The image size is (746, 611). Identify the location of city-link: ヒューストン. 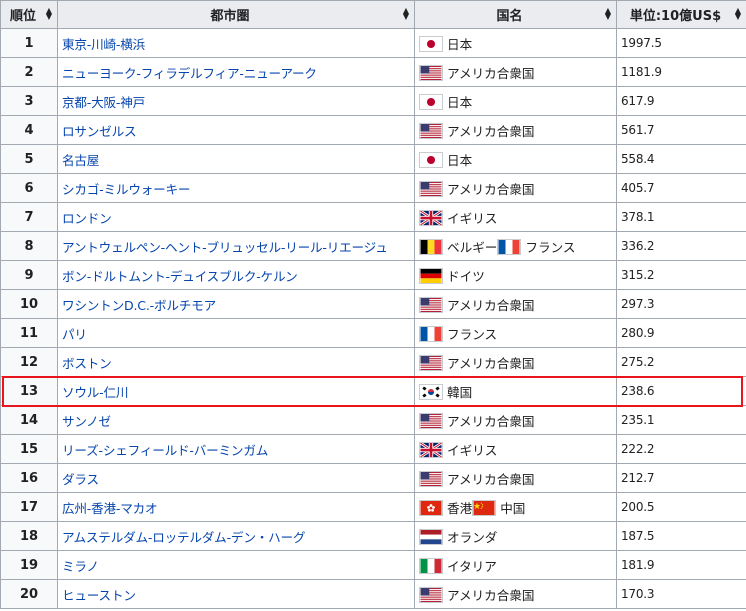
(99, 595).